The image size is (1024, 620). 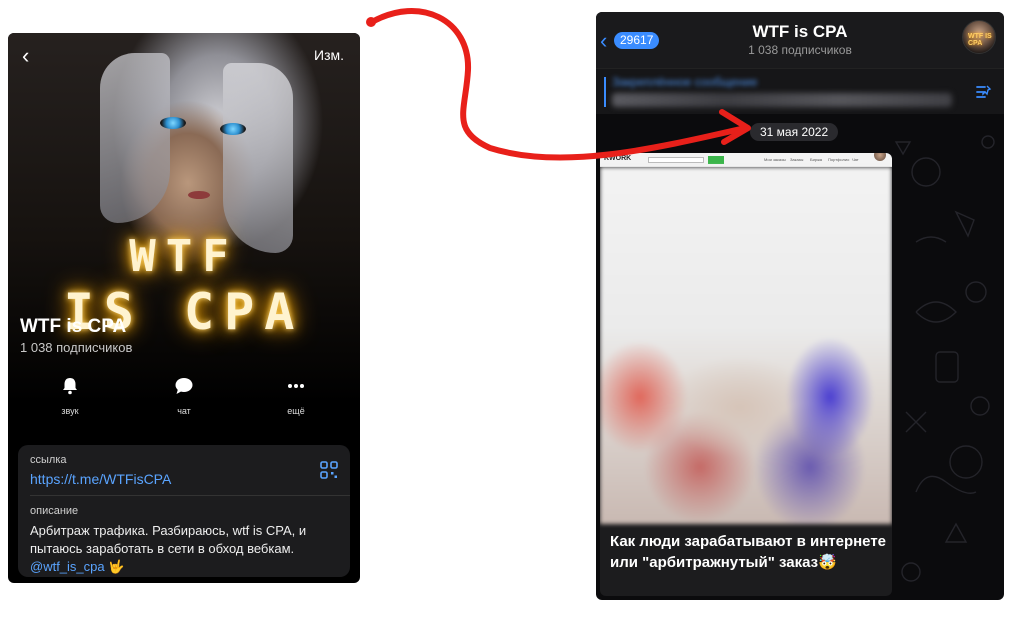 What do you see at coordinates (880, 157) in the screenshot?
I see `screenshot-avatar` at bounding box center [880, 157].